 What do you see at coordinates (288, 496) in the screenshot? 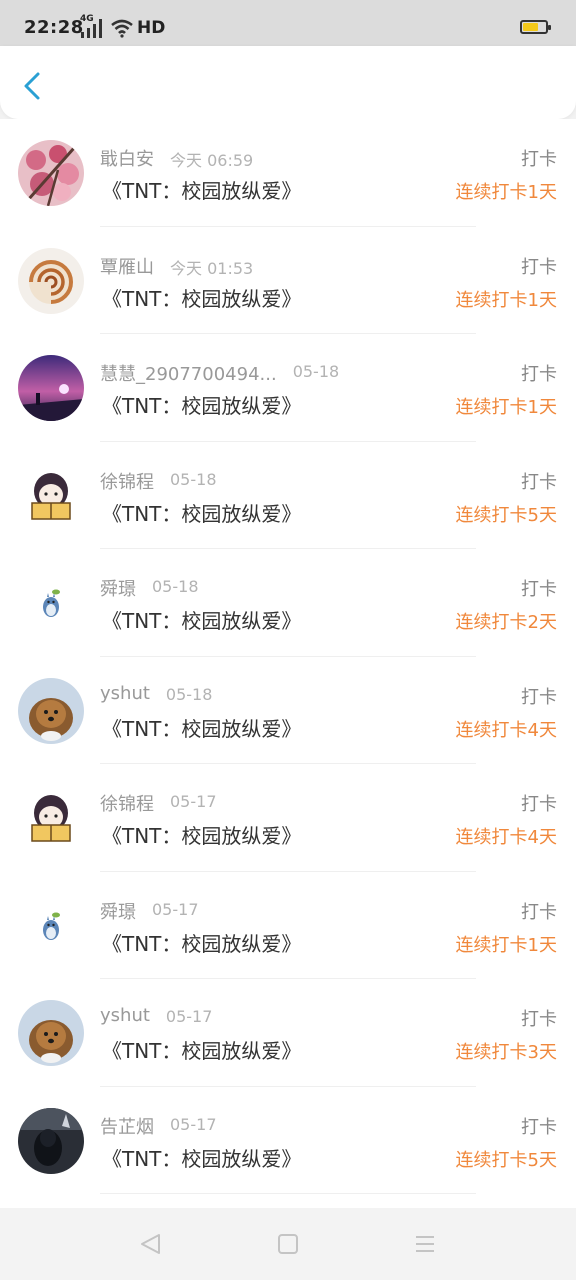
I see `list-item: 徐锦程 05-18 《TNT：校园放纵爱》 打卡 连续打卡5天` at bounding box center [288, 496].